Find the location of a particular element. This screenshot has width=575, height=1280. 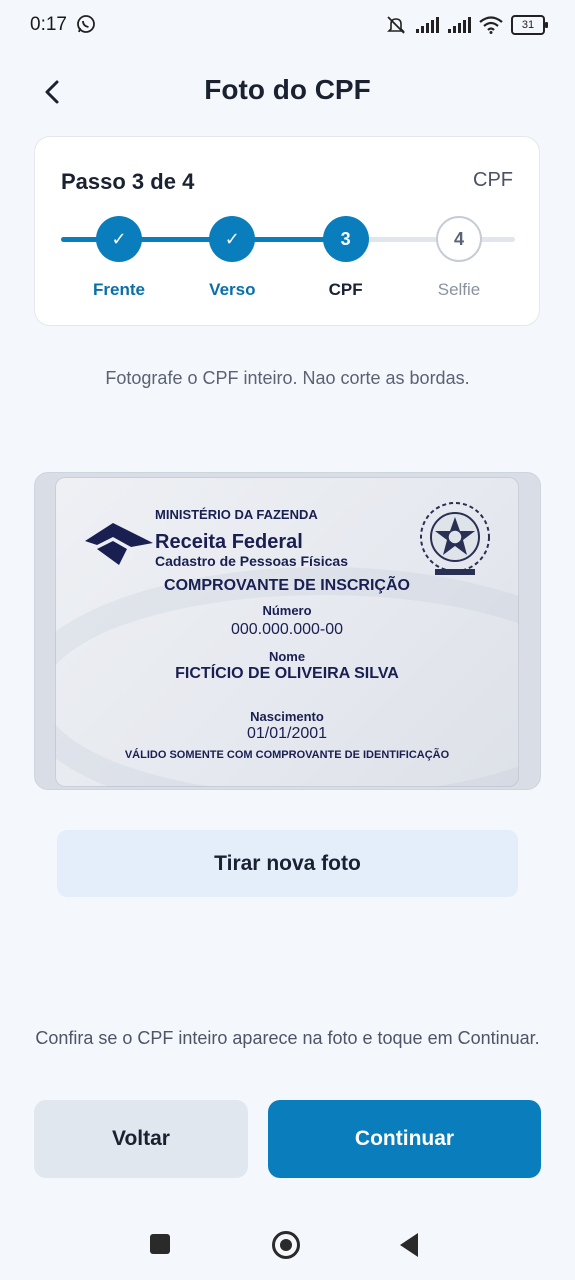

wifi-icon is located at coordinates (491, 25).